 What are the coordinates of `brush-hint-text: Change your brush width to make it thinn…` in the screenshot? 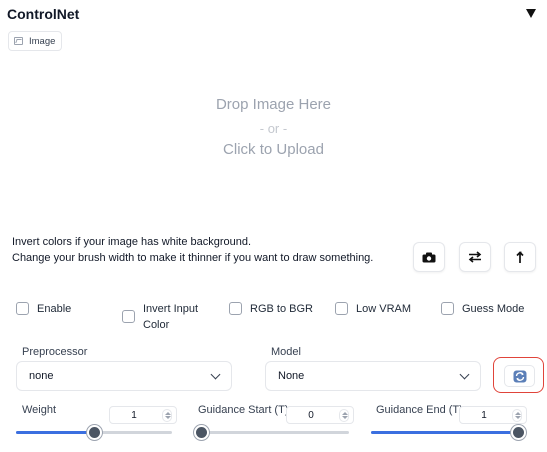 It's located at (193, 258).